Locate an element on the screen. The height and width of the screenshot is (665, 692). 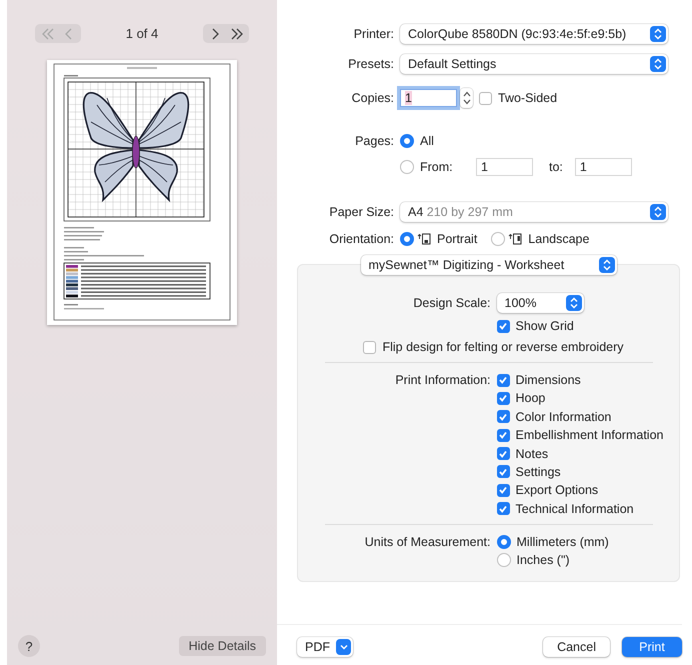
design-scale-dropdown: 100% is located at coordinates (540, 303).